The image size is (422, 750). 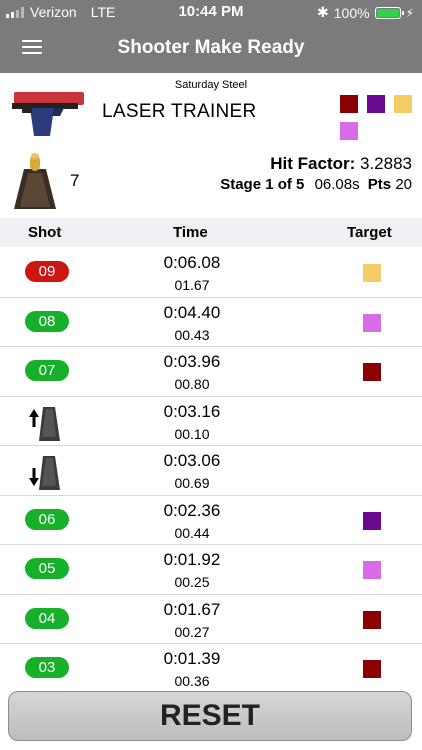 I want to click on split-time: 00.10, so click(x=192, y=433).